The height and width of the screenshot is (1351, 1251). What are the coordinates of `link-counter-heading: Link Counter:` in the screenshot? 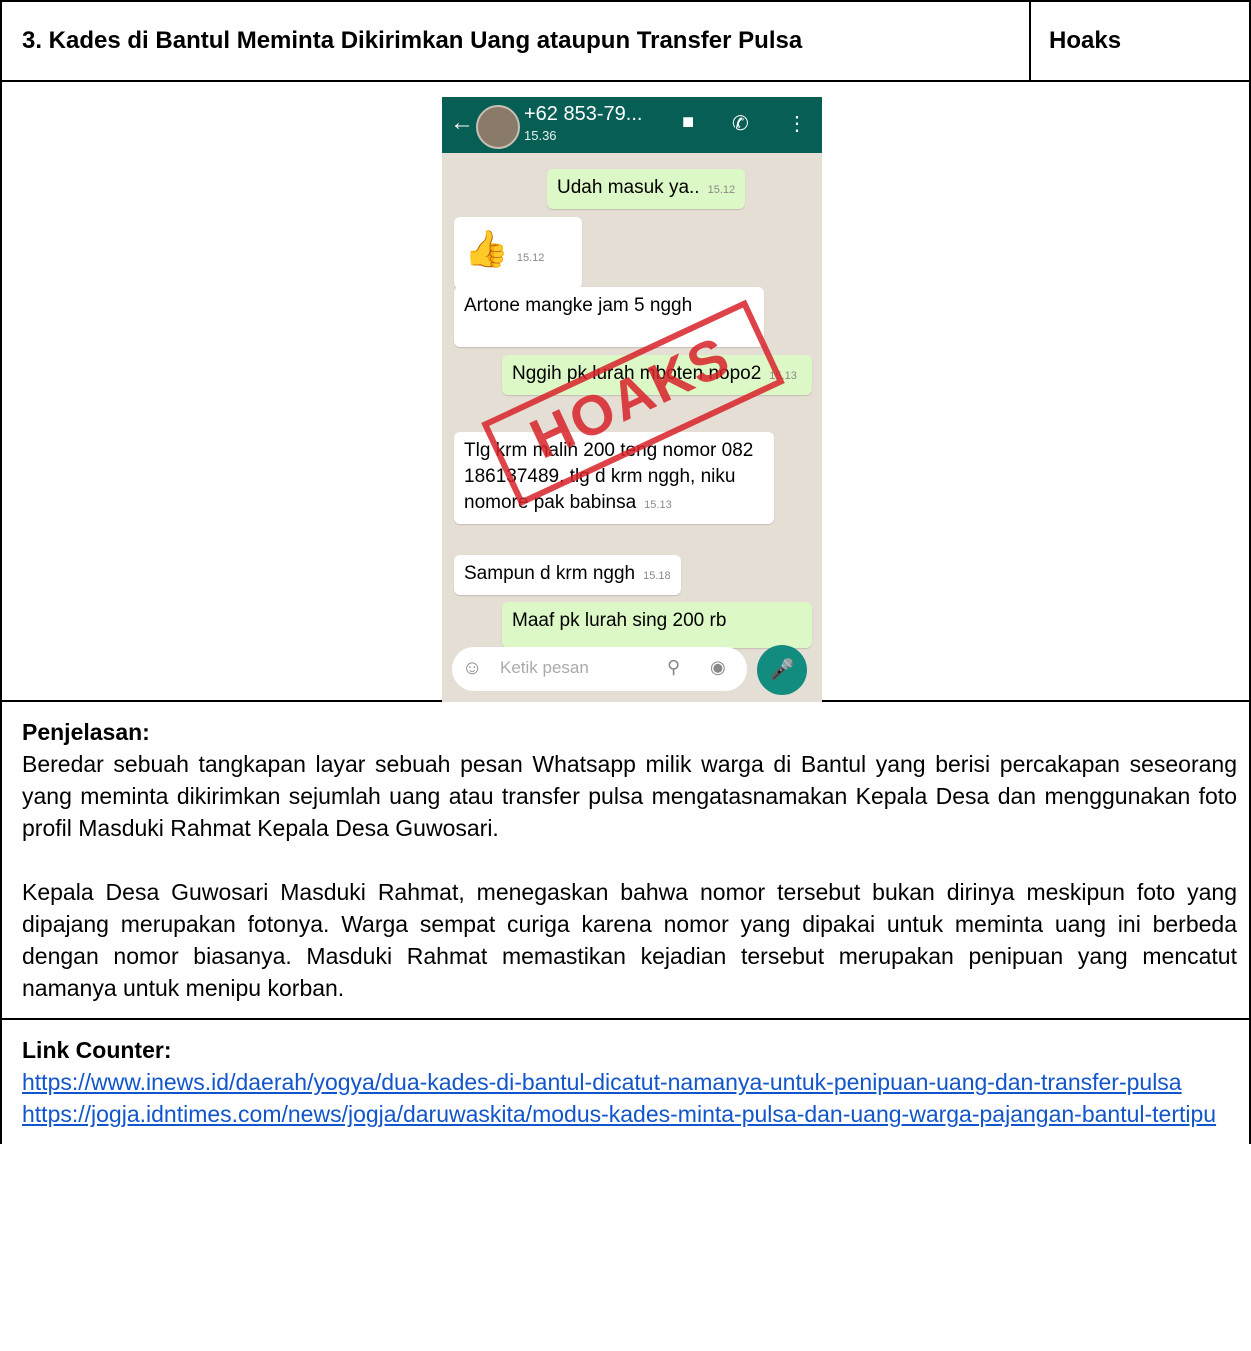 It's located at (97, 1050).